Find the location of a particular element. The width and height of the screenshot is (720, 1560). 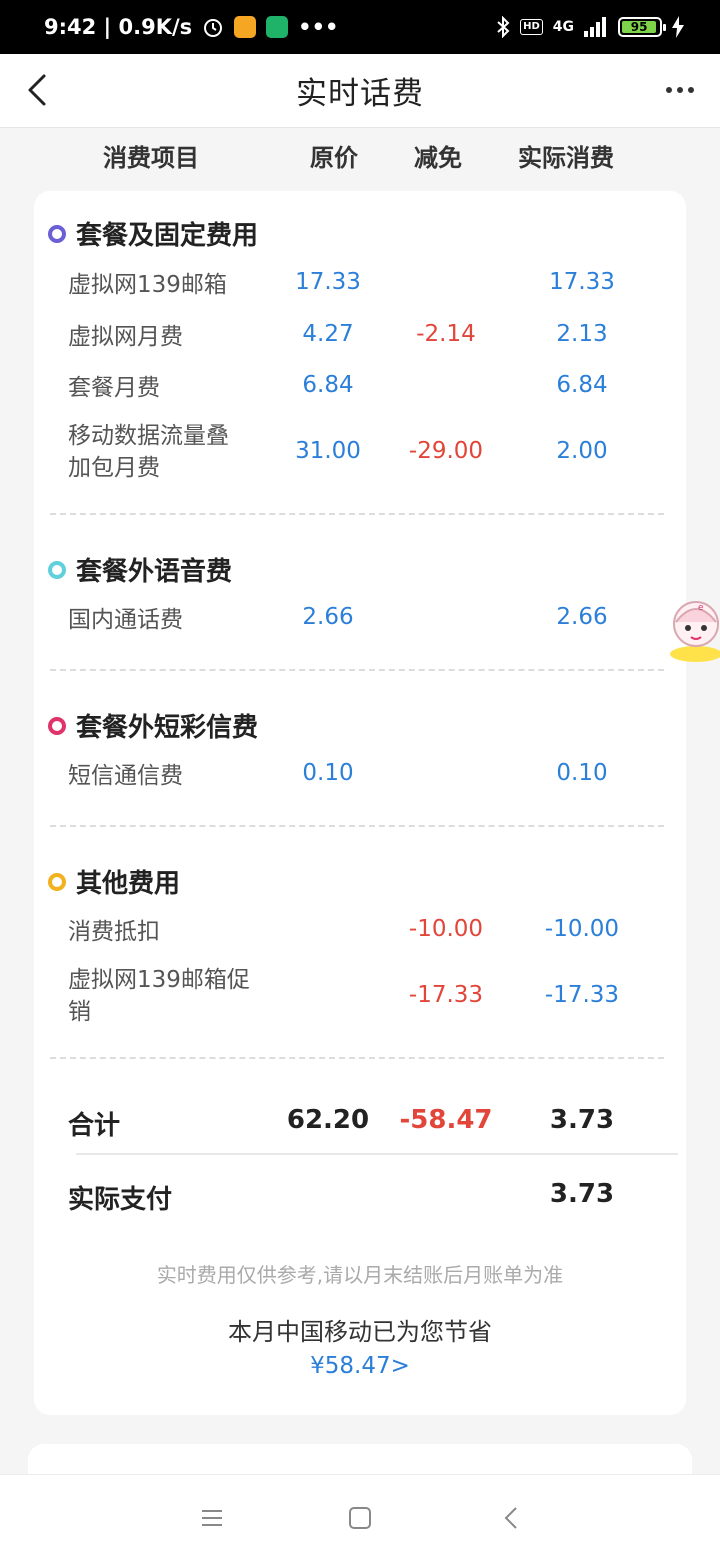

back-button is located at coordinates (40, 90).